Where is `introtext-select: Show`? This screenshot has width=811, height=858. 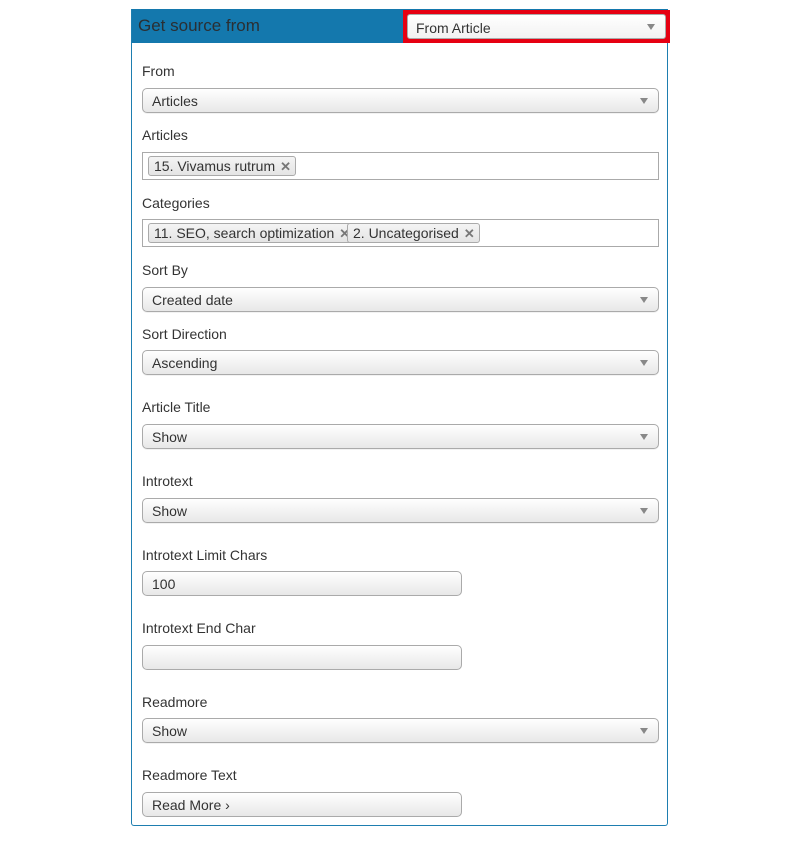
introtext-select: Show is located at coordinates (400, 510).